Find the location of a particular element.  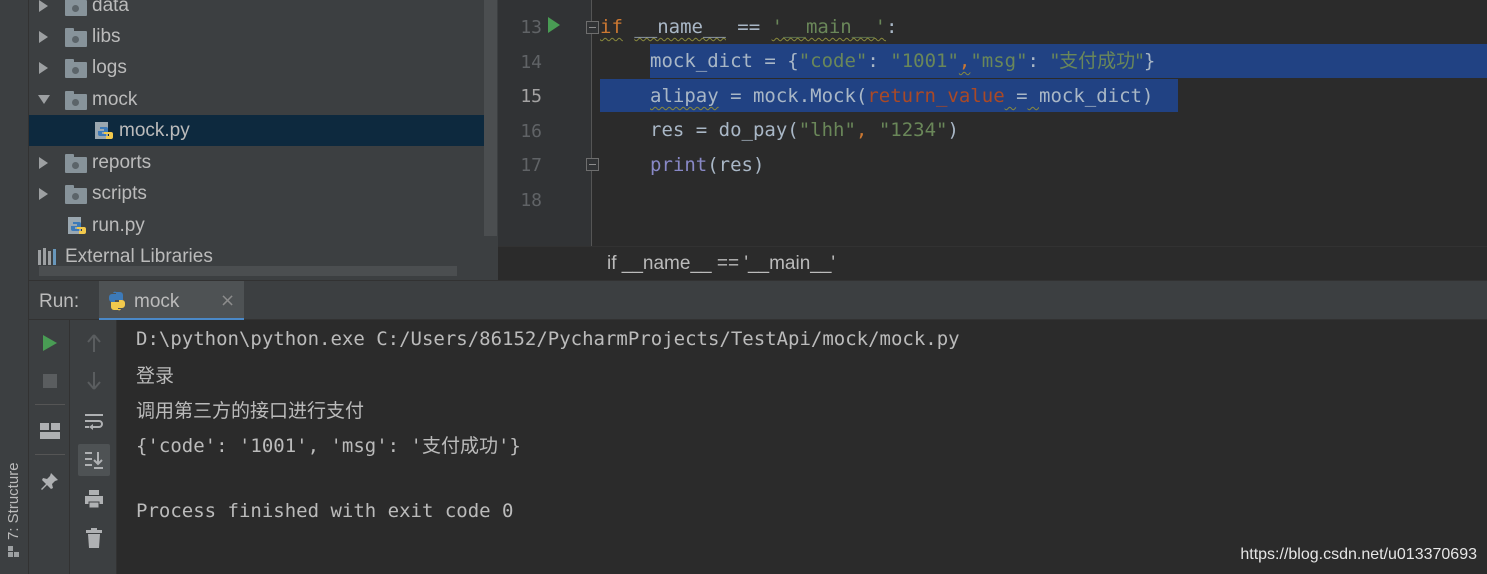

horizontal-scrollbar is located at coordinates (248, 271).